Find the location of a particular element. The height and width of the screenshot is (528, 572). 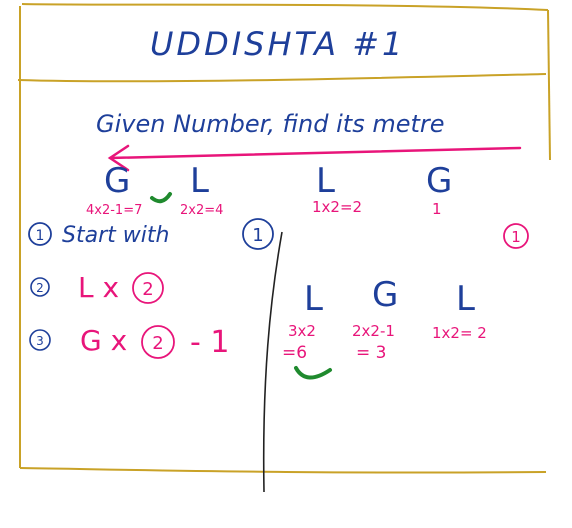

subtitle: Given Number, find its metre is located at coordinates (270, 124).